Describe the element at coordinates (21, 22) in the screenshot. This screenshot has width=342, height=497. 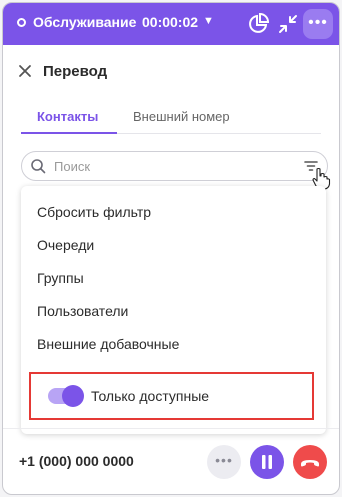
I see `status-ring-icon` at that location.